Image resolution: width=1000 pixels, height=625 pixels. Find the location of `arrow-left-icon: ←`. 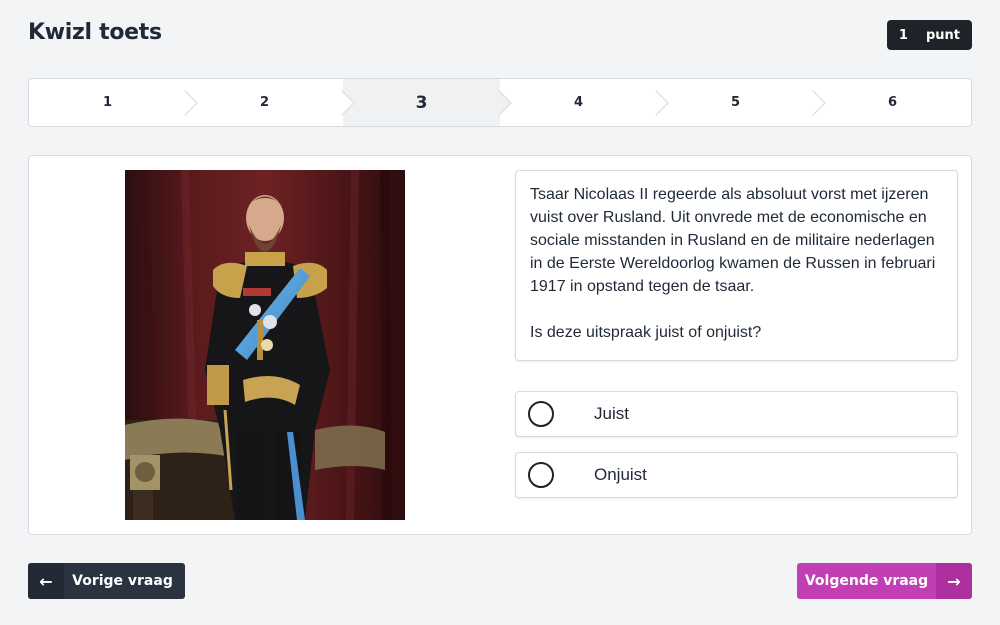

arrow-left-icon: ← is located at coordinates (46, 581).